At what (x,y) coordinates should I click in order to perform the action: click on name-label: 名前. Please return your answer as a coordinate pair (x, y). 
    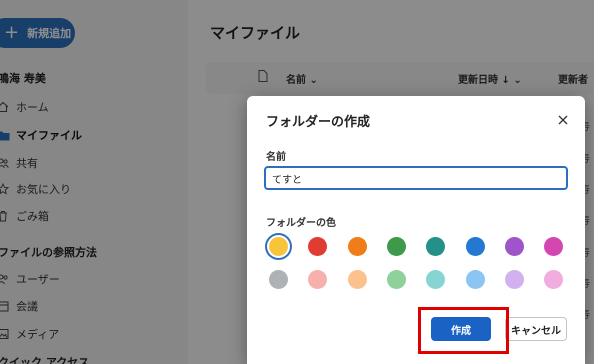
    Looking at the image, I should click on (276, 157).